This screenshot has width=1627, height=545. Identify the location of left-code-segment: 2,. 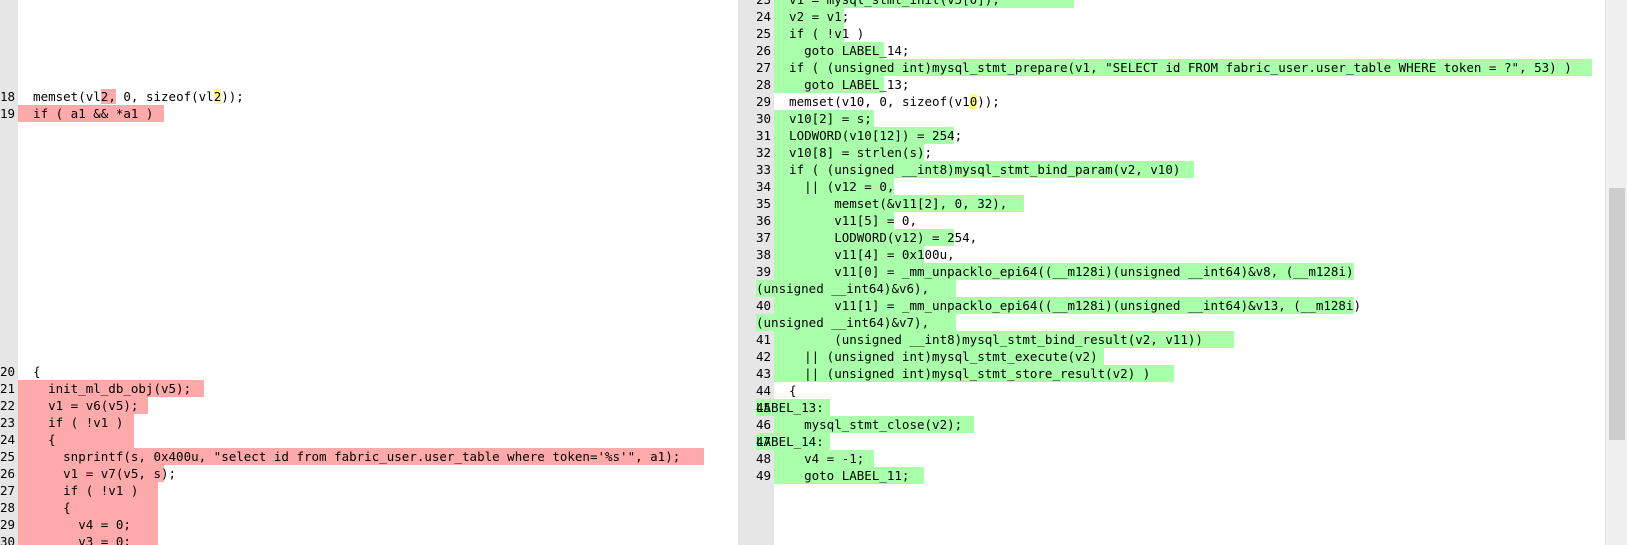
(108, 96).